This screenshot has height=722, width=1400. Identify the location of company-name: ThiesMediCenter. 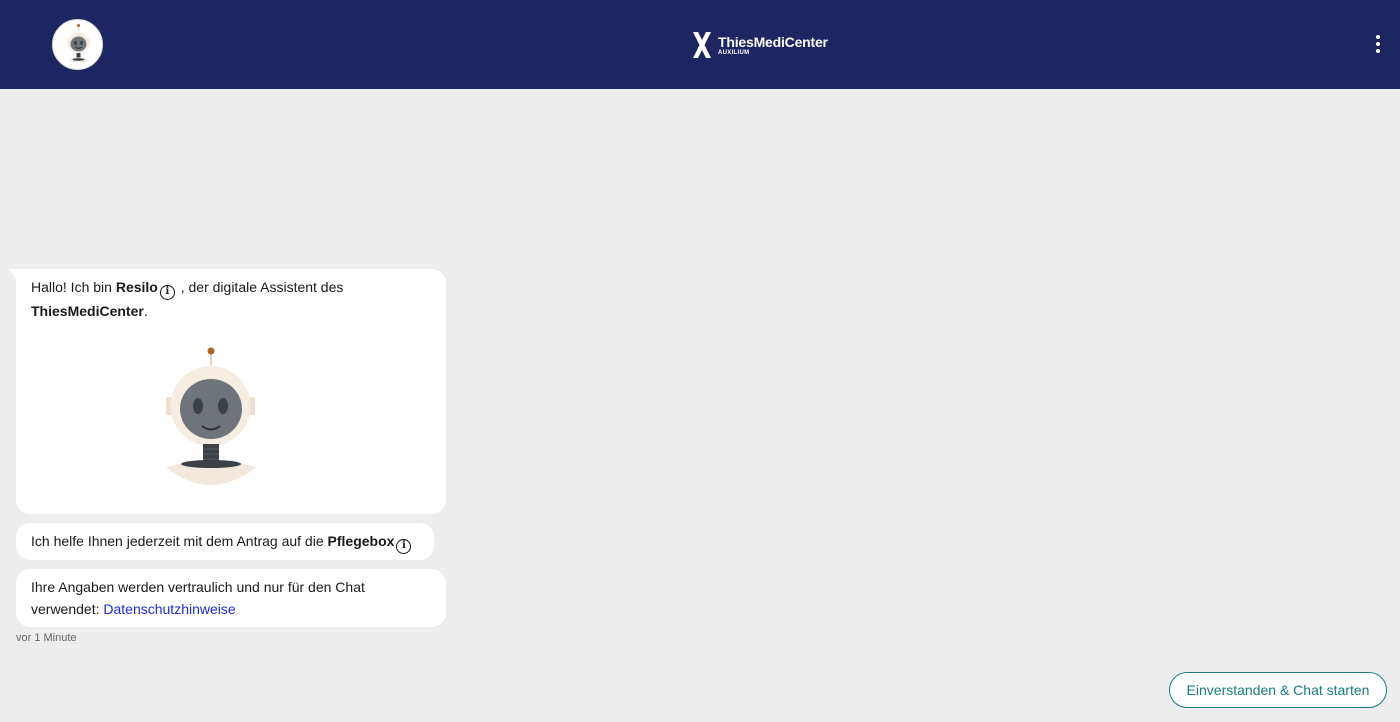
(87, 311).